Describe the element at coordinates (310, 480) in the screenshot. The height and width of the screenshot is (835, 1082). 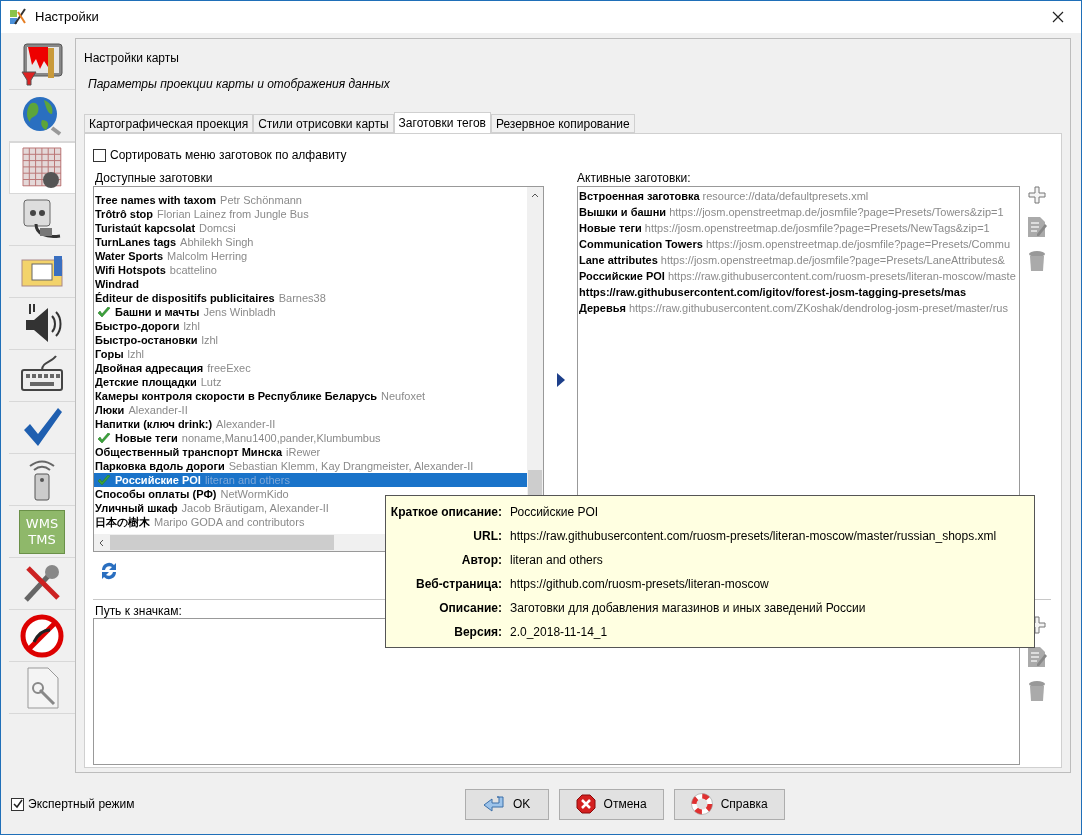
I see `preset-list-item: Российские POI literan and others` at that location.